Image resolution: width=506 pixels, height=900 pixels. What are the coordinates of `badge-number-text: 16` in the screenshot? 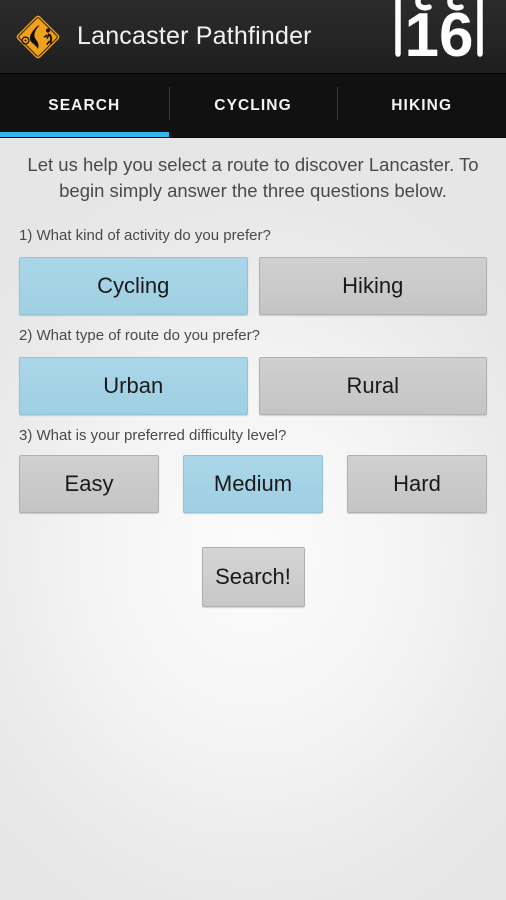 It's located at (439, 35).